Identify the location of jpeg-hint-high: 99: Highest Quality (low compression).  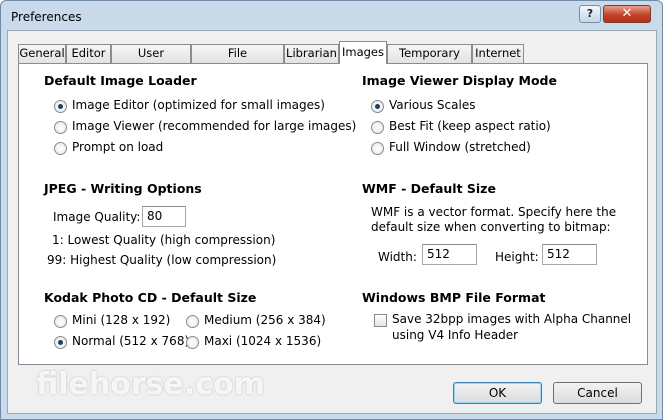
(162, 260).